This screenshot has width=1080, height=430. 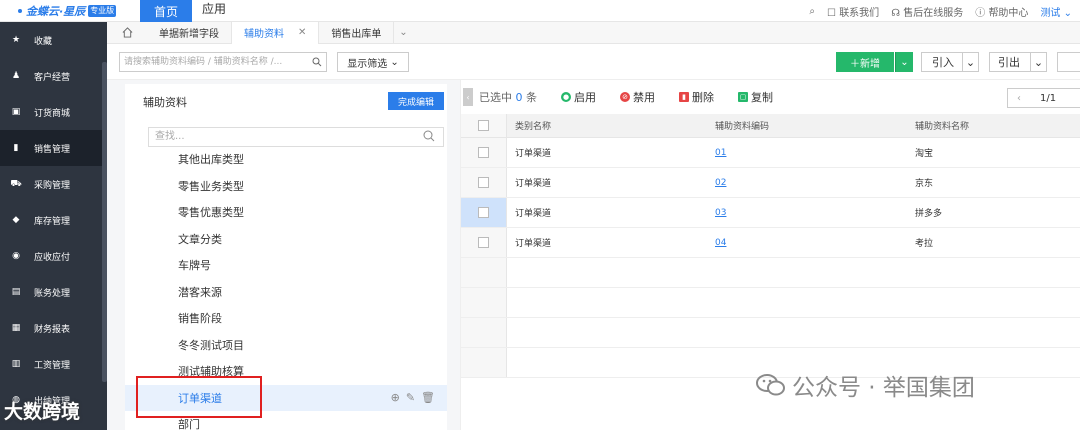 What do you see at coordinates (870, 64) in the screenshot?
I see `new-label: 新增` at bounding box center [870, 64].